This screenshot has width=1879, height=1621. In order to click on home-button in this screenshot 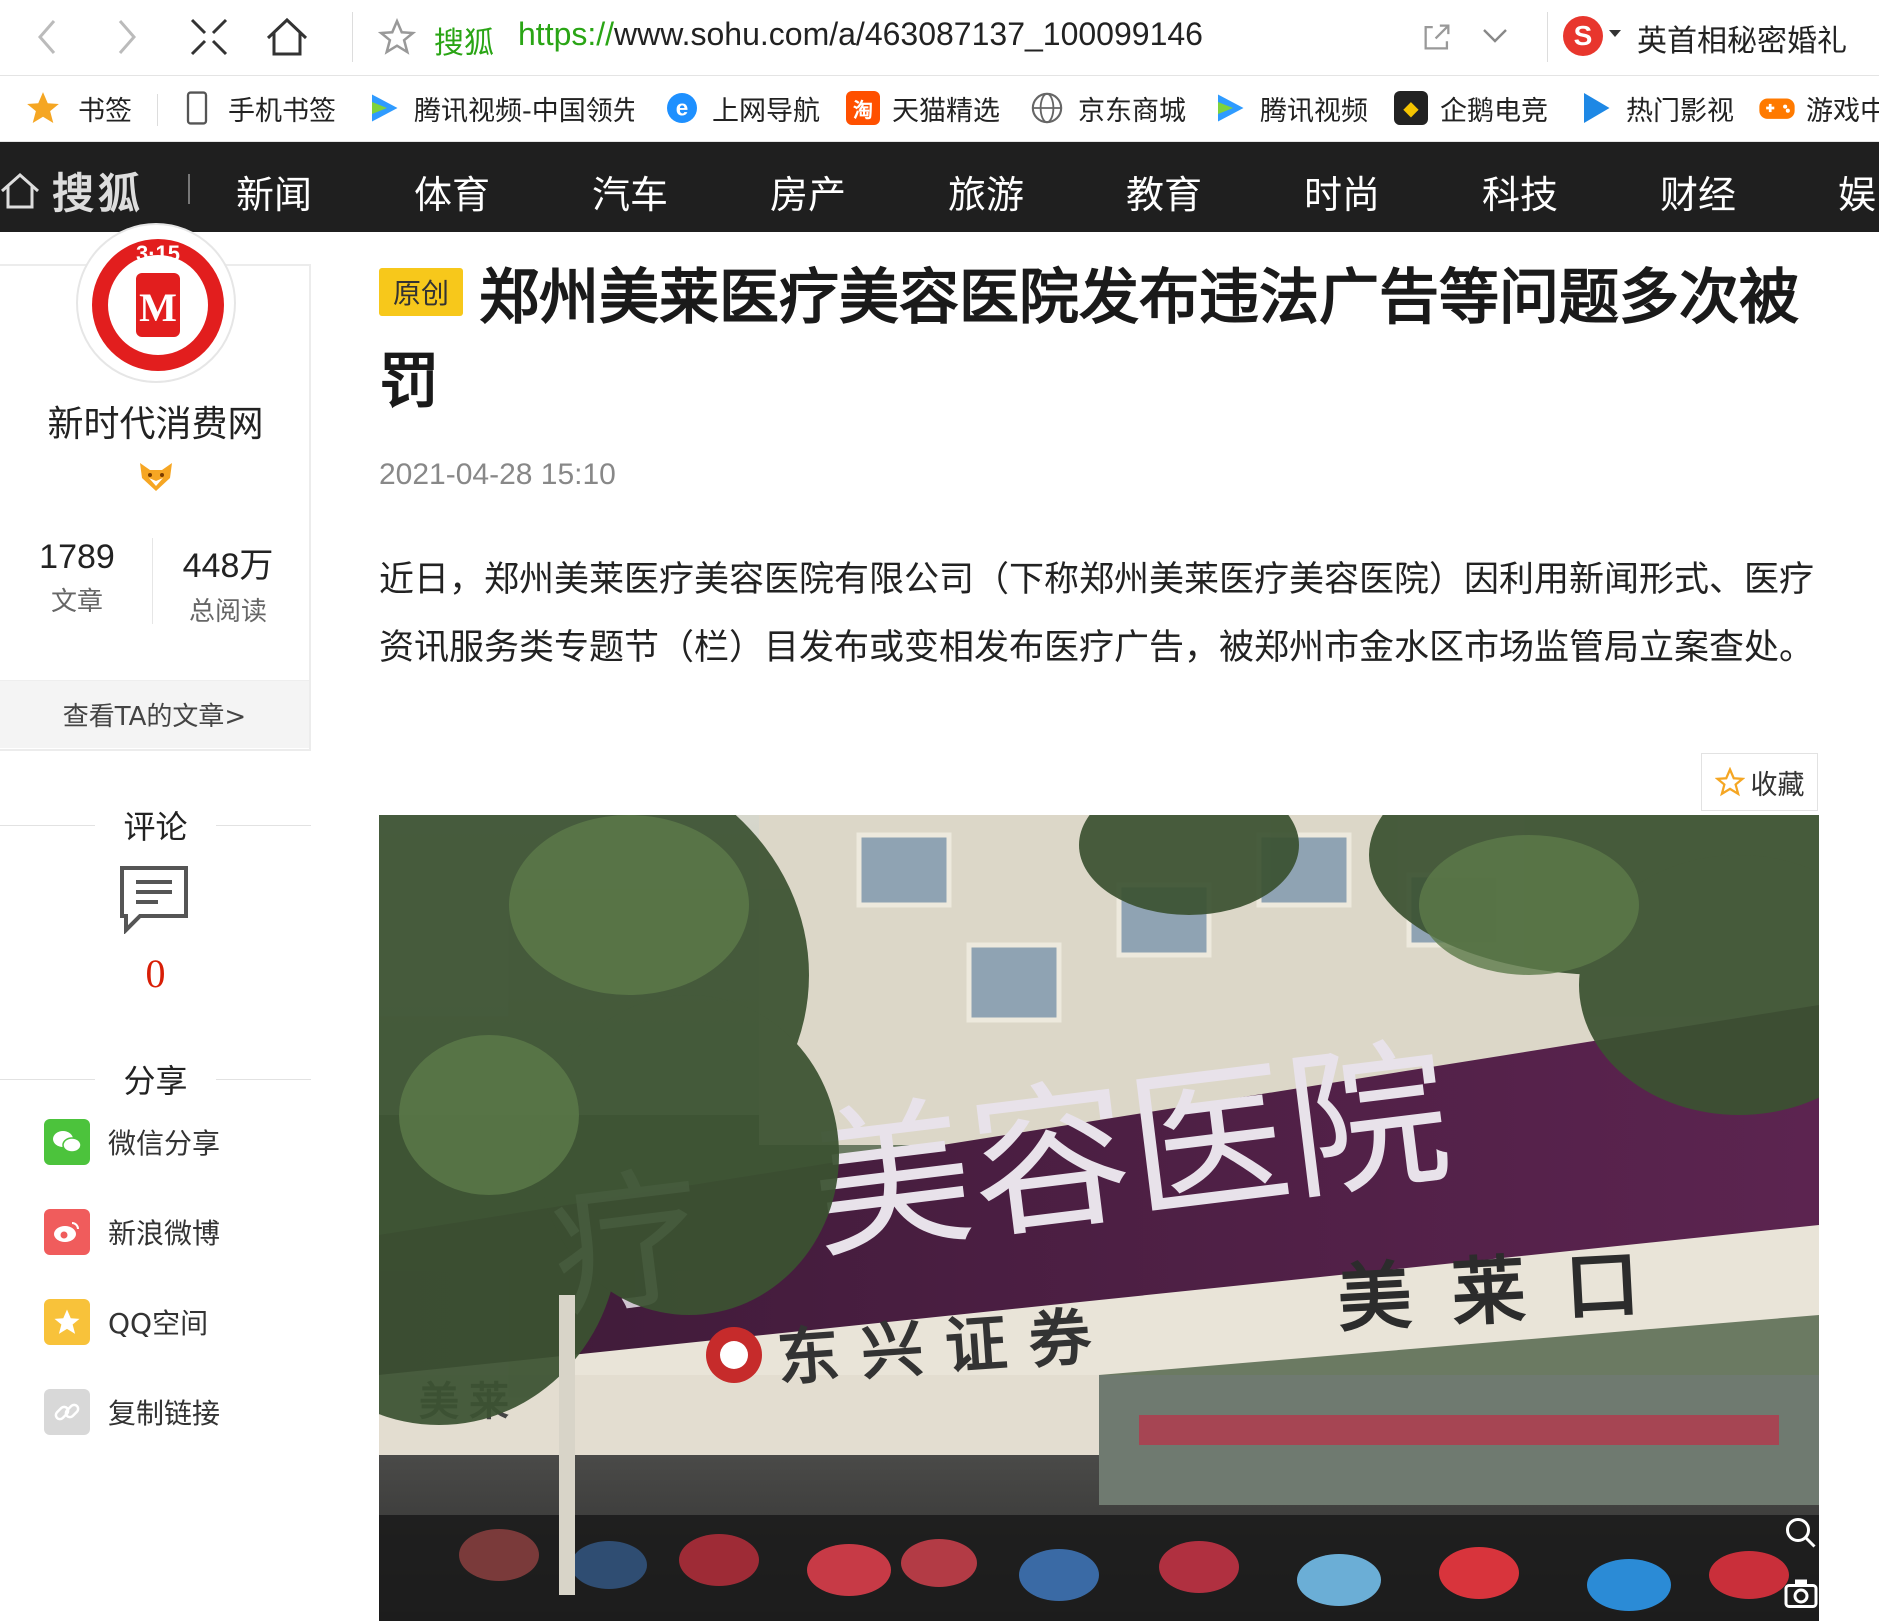, I will do `click(287, 37)`.